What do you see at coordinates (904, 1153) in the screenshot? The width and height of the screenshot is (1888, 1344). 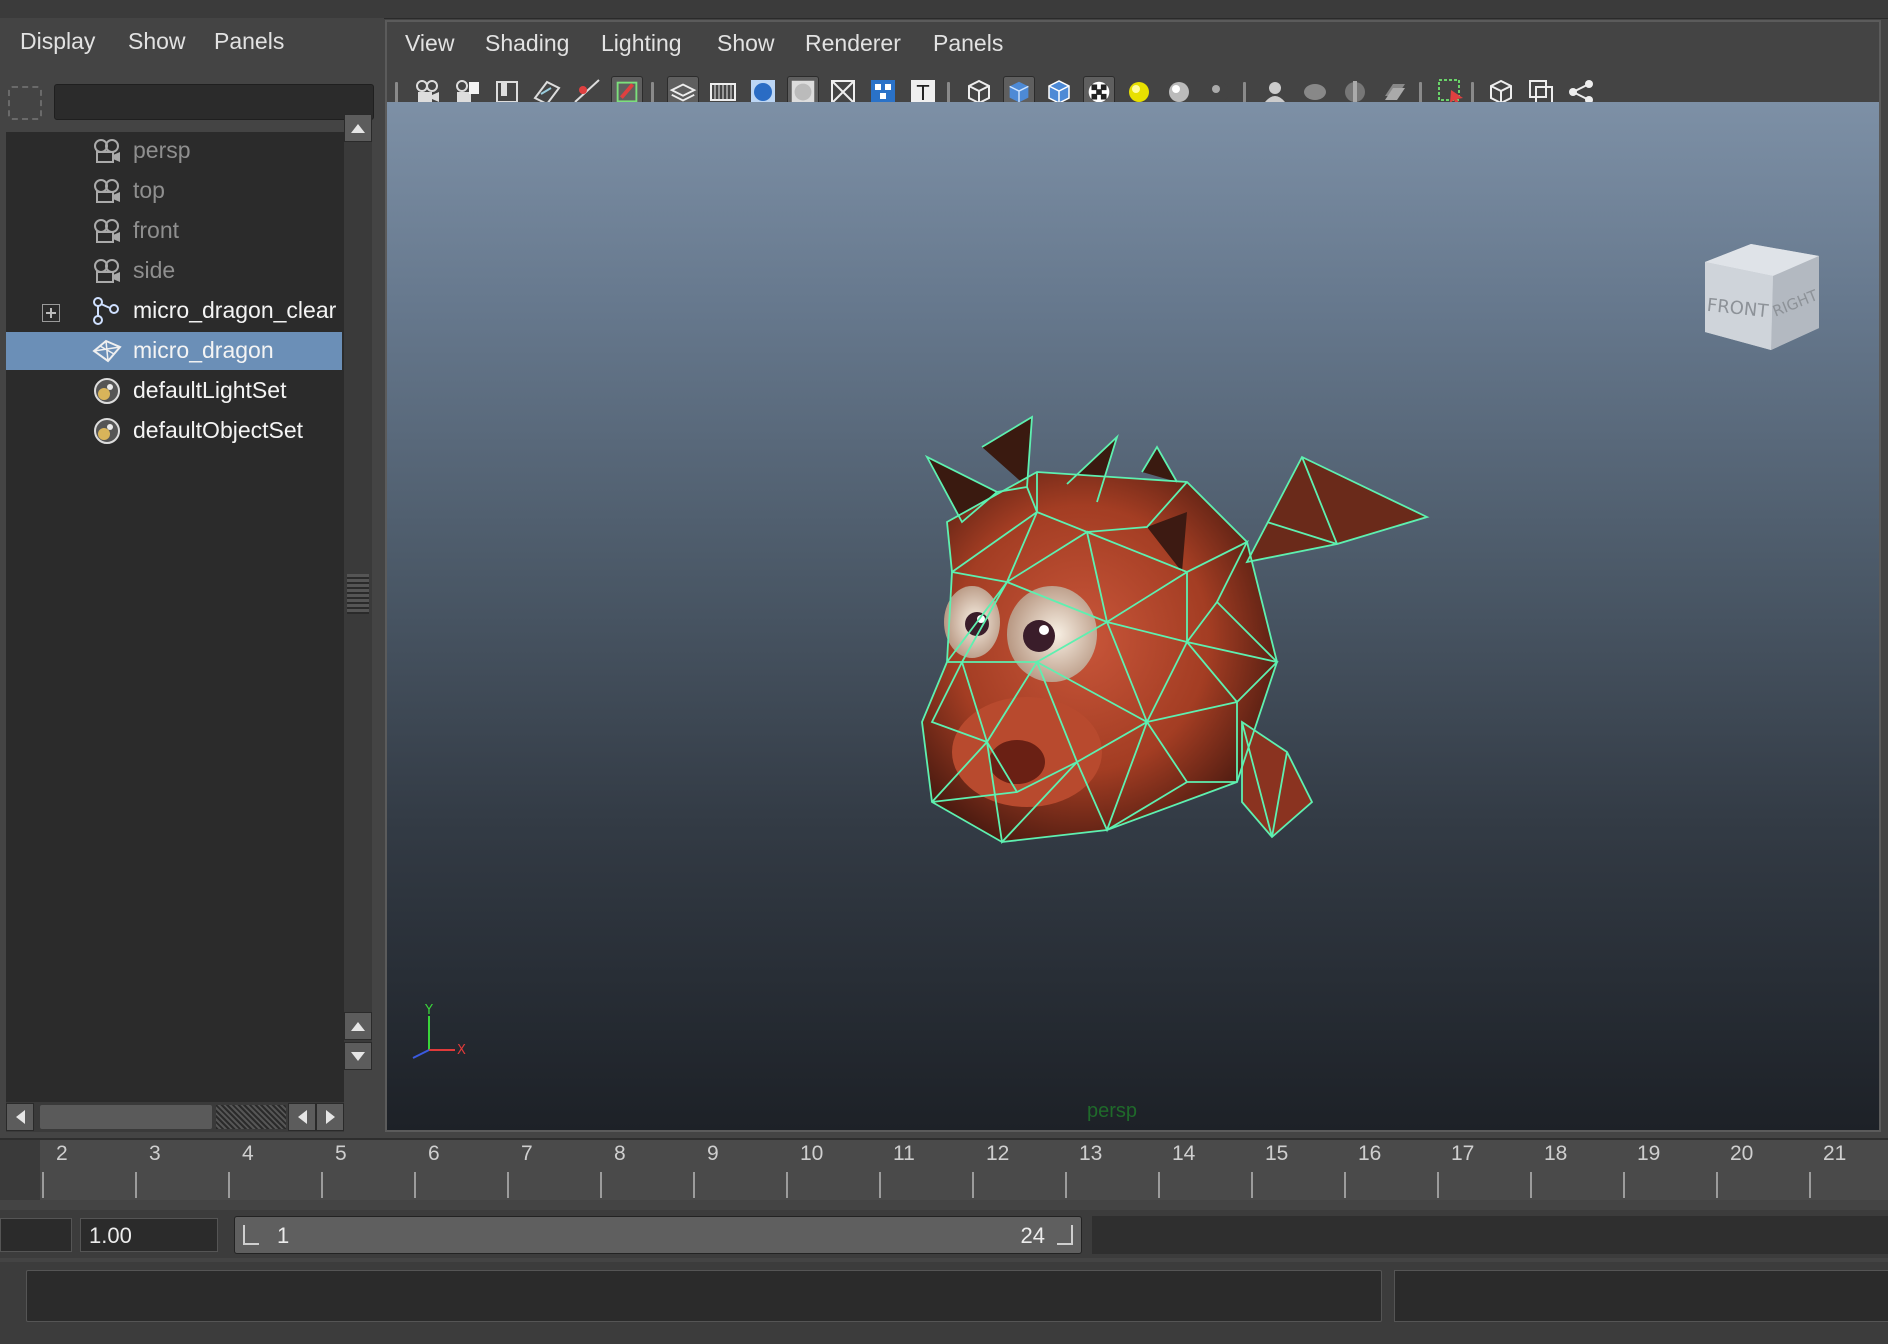 I see `timeline-tick-label: 11` at bounding box center [904, 1153].